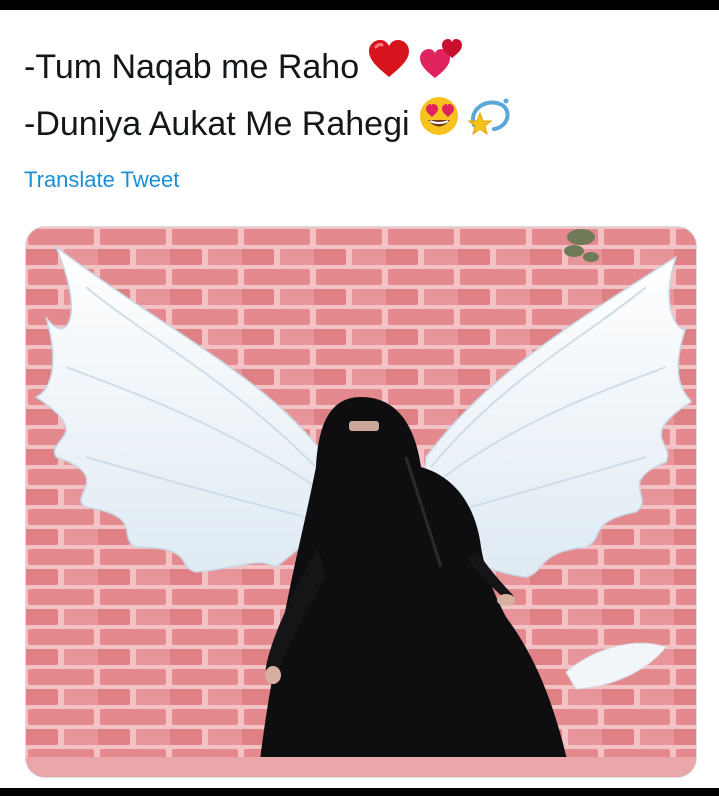 The image size is (719, 796). I want to click on translate-tweet-link: Translate Tweet, so click(101, 180).